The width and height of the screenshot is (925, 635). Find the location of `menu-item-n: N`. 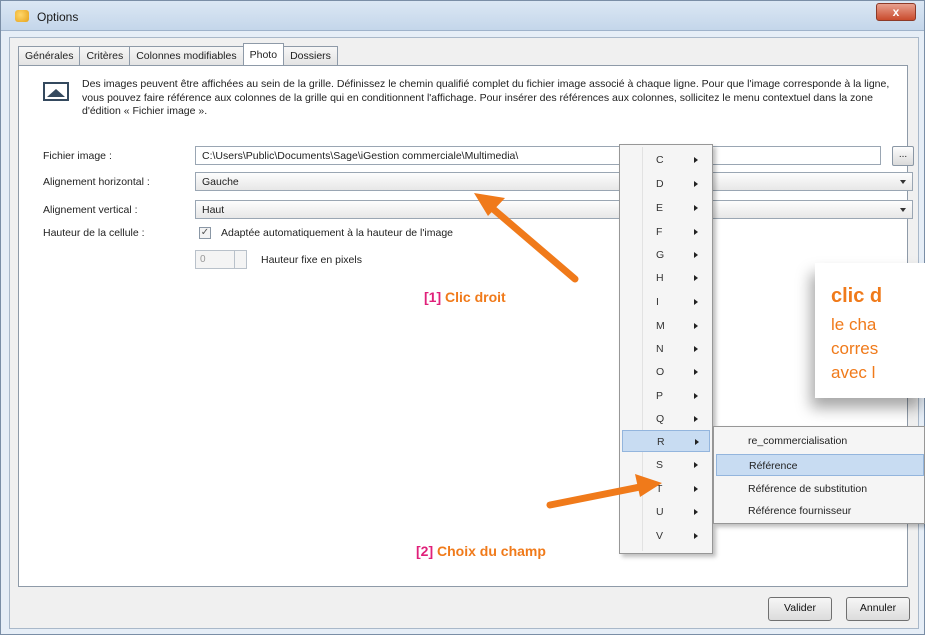

menu-item-n: N is located at coordinates (666, 349).